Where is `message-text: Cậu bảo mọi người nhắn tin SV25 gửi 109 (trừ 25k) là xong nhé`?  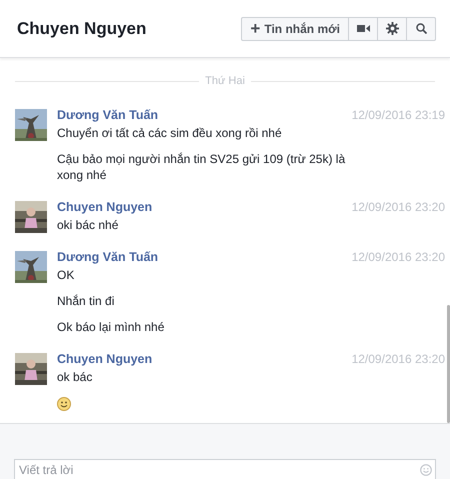 message-text: Cậu bảo mọi người nhắn tin SV25 gửi 109 (trừ 25k) là xong nhé is located at coordinates (201, 167).